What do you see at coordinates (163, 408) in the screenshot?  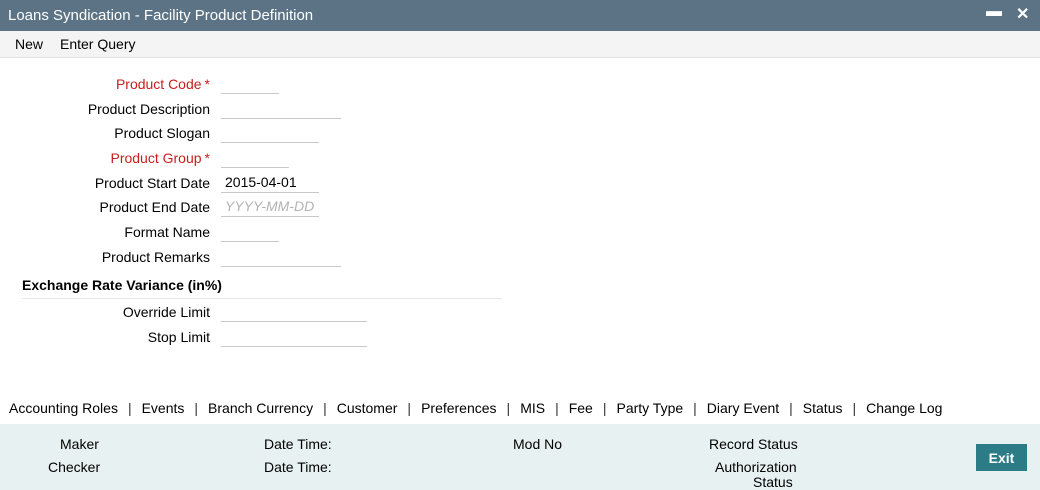 I see `tab-events: Events` at bounding box center [163, 408].